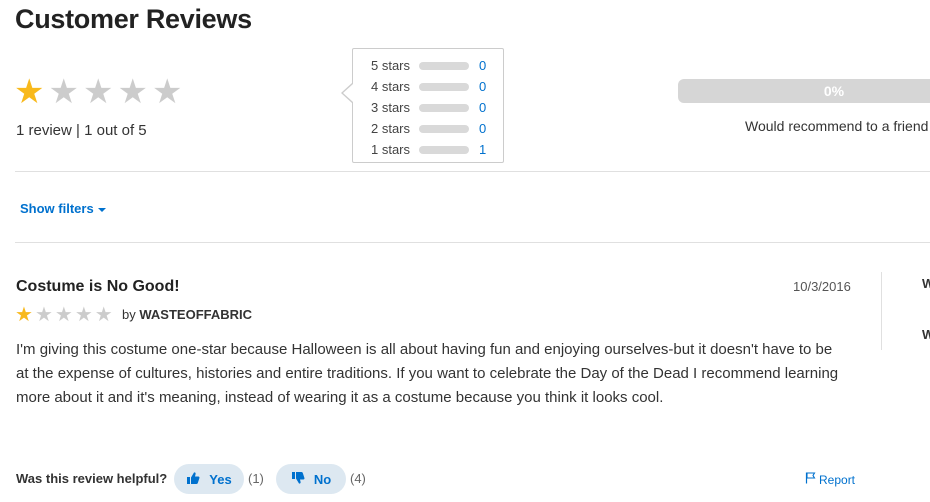 This screenshot has height=502, width=930. I want to click on yes-label: Yes, so click(220, 479).